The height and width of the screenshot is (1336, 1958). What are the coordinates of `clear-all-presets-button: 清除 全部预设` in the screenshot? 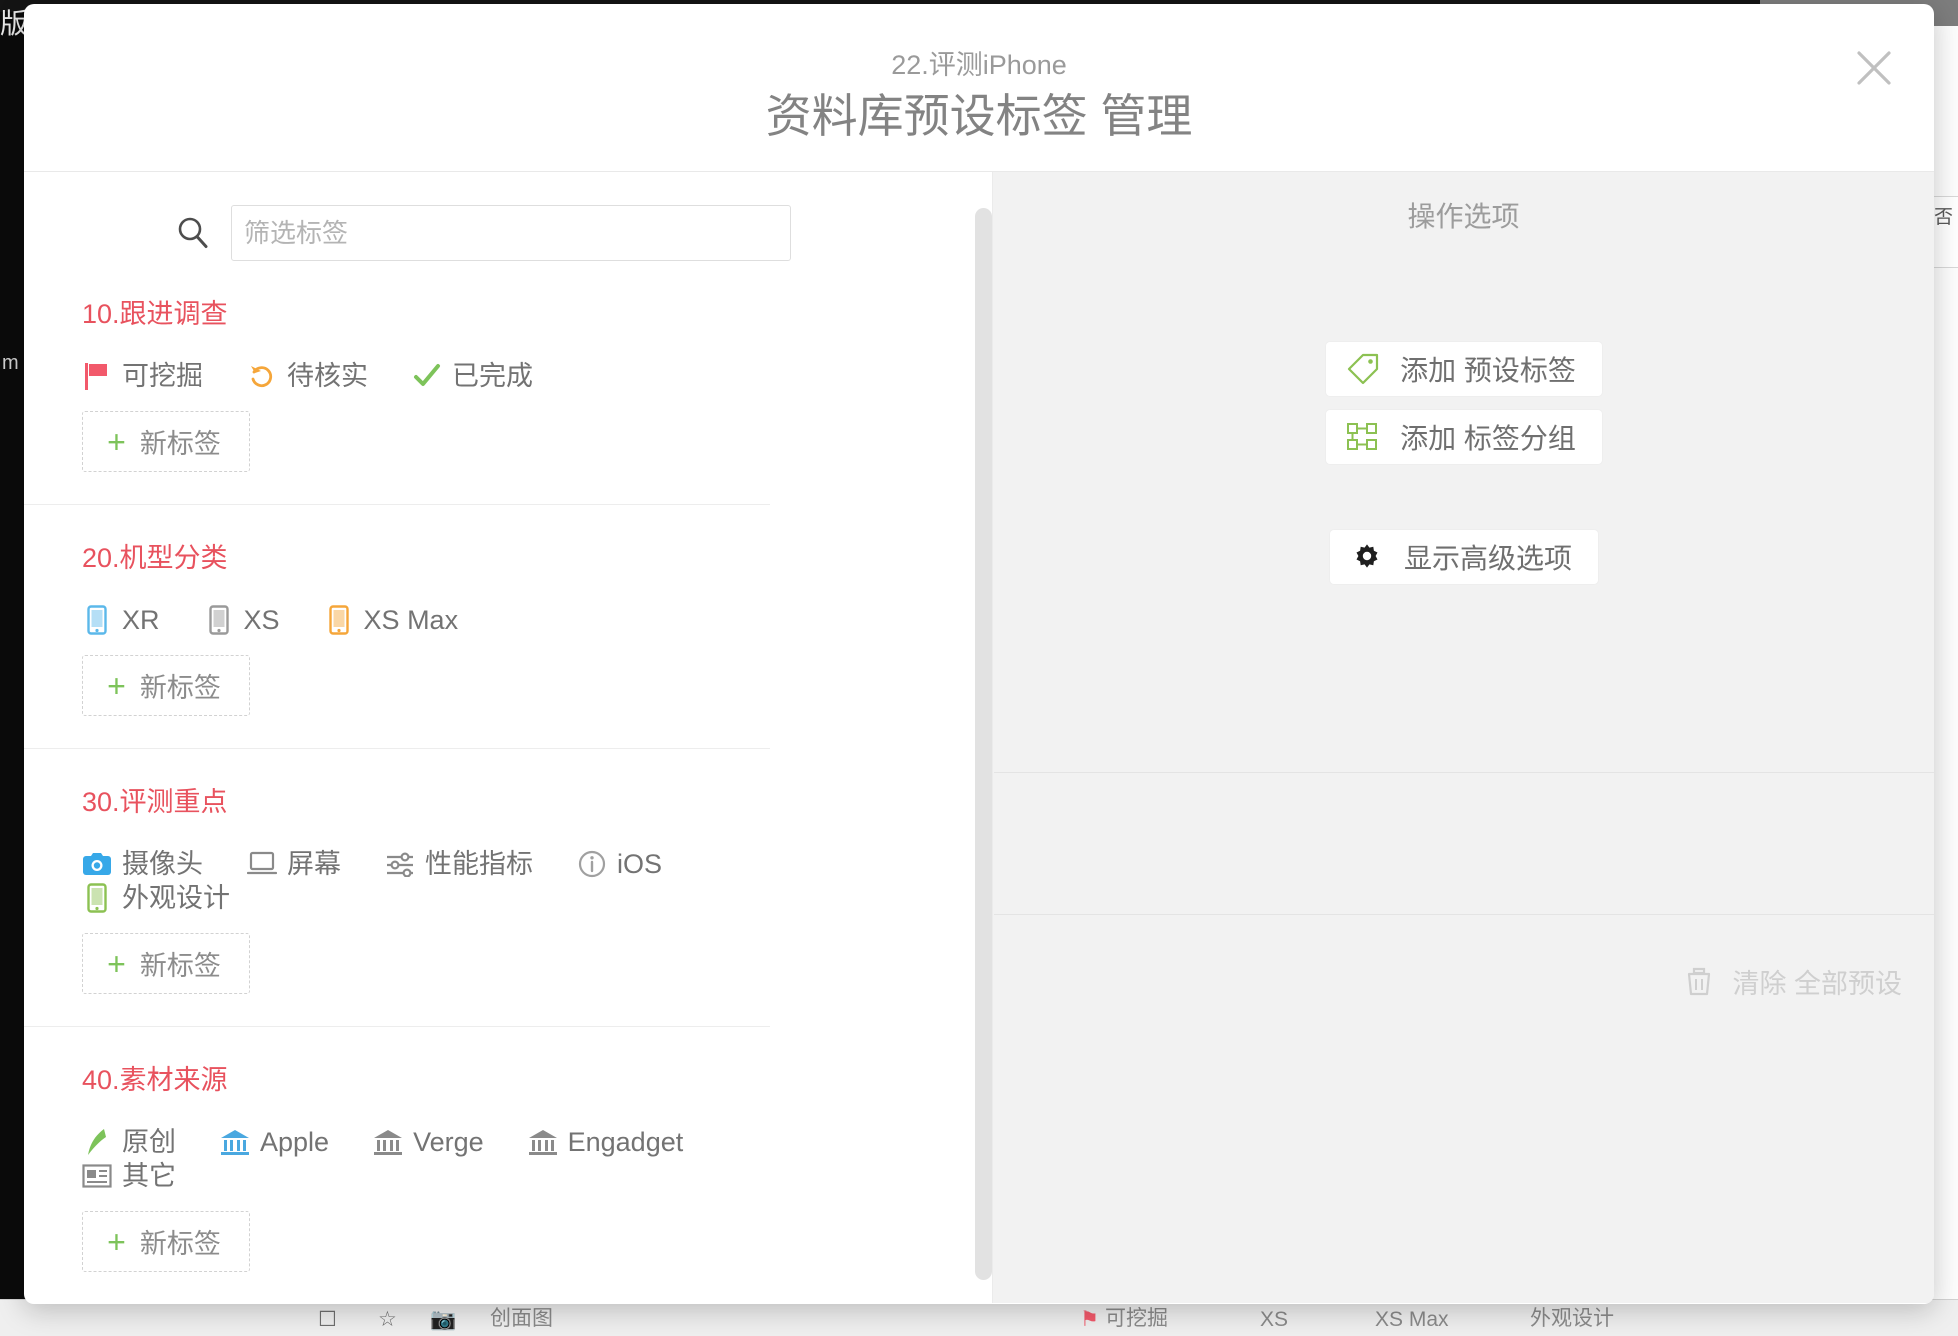 It's located at (1793, 981).